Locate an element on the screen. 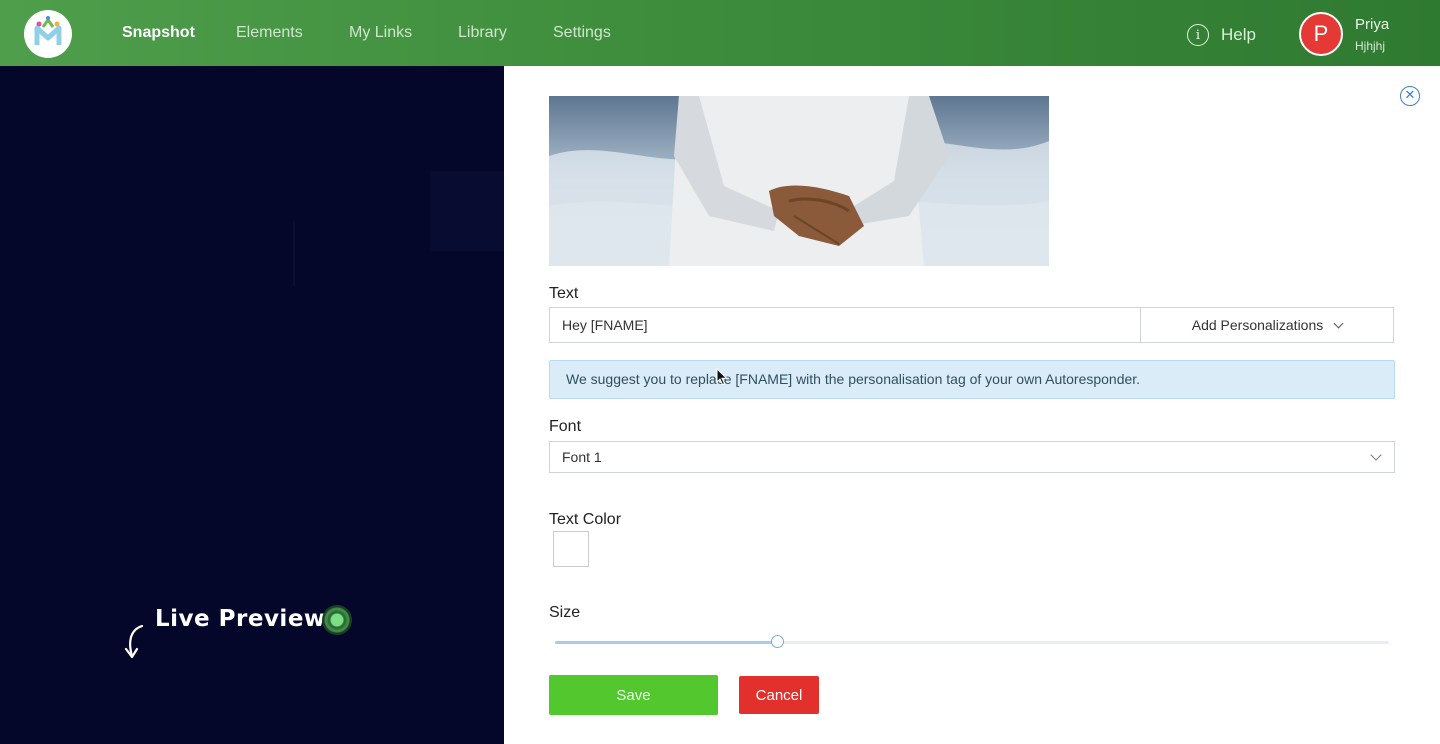 The image size is (1440, 744). nav-item-settings: Settings is located at coordinates (582, 33).